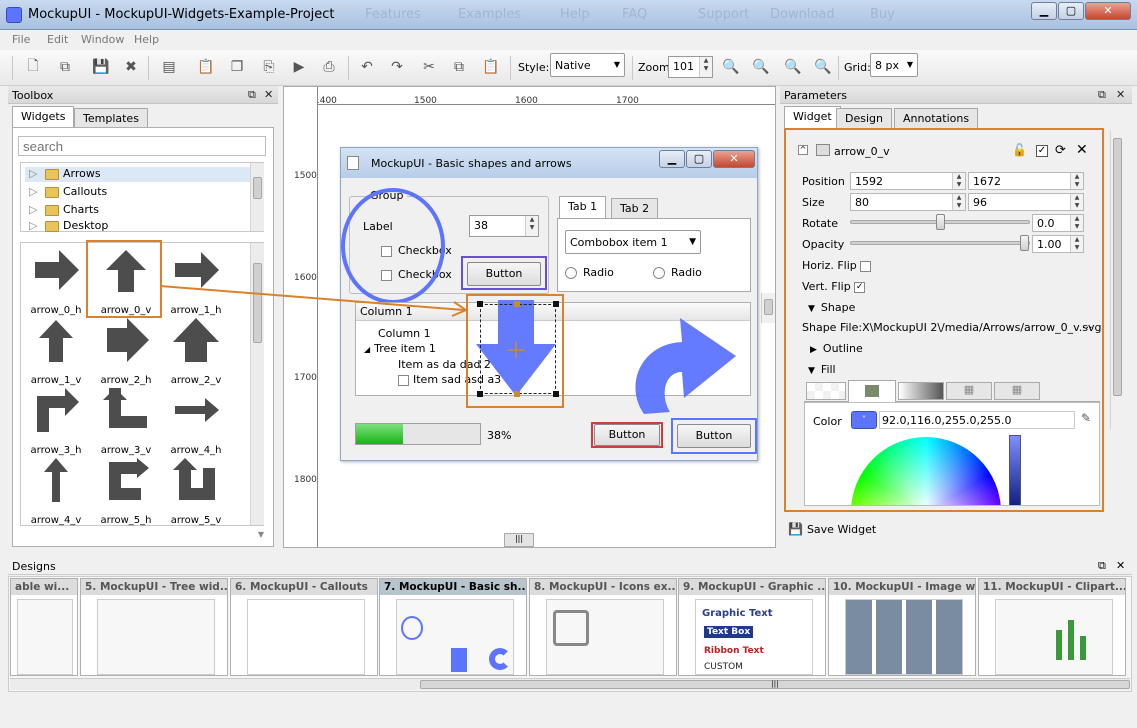 The image size is (1137, 728). Describe the element at coordinates (1017, 391) in the screenshot. I see `fill-texture-tab: ▦` at that location.